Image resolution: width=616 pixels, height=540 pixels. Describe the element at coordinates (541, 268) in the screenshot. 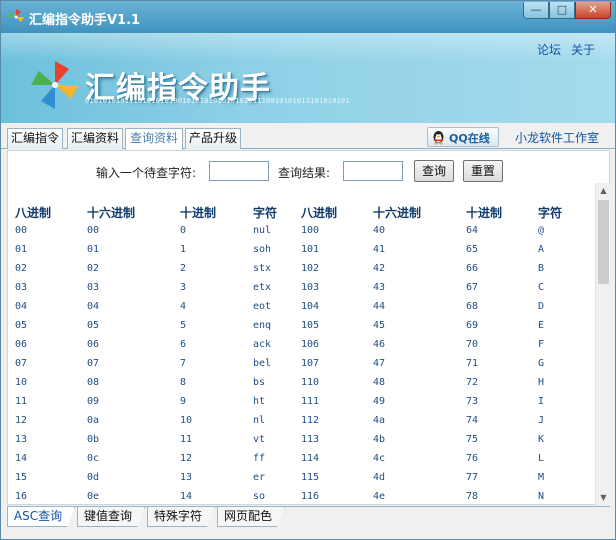

I see `cell-char-2: B` at that location.